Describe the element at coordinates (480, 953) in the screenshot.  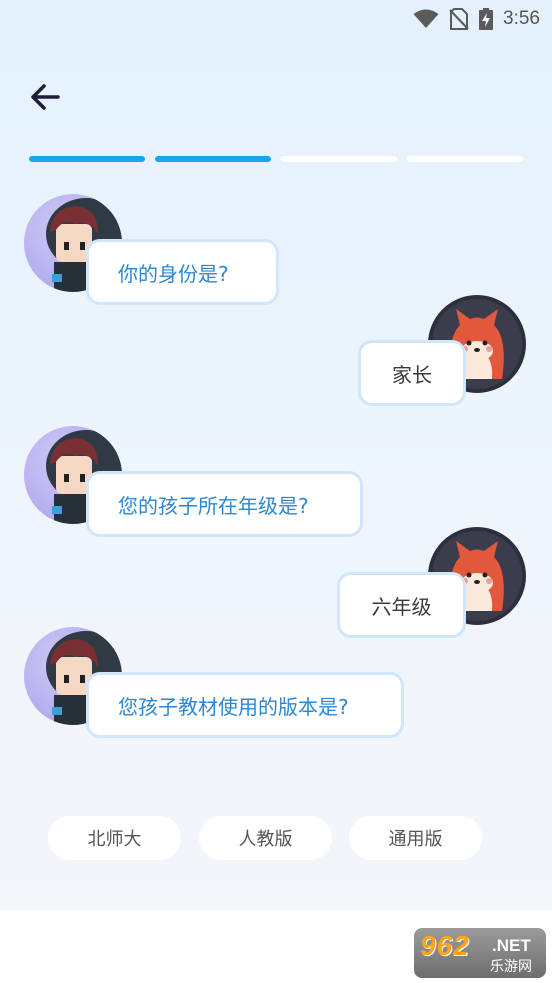
I see `watermark-logo: 962 .NET 乐游网` at that location.